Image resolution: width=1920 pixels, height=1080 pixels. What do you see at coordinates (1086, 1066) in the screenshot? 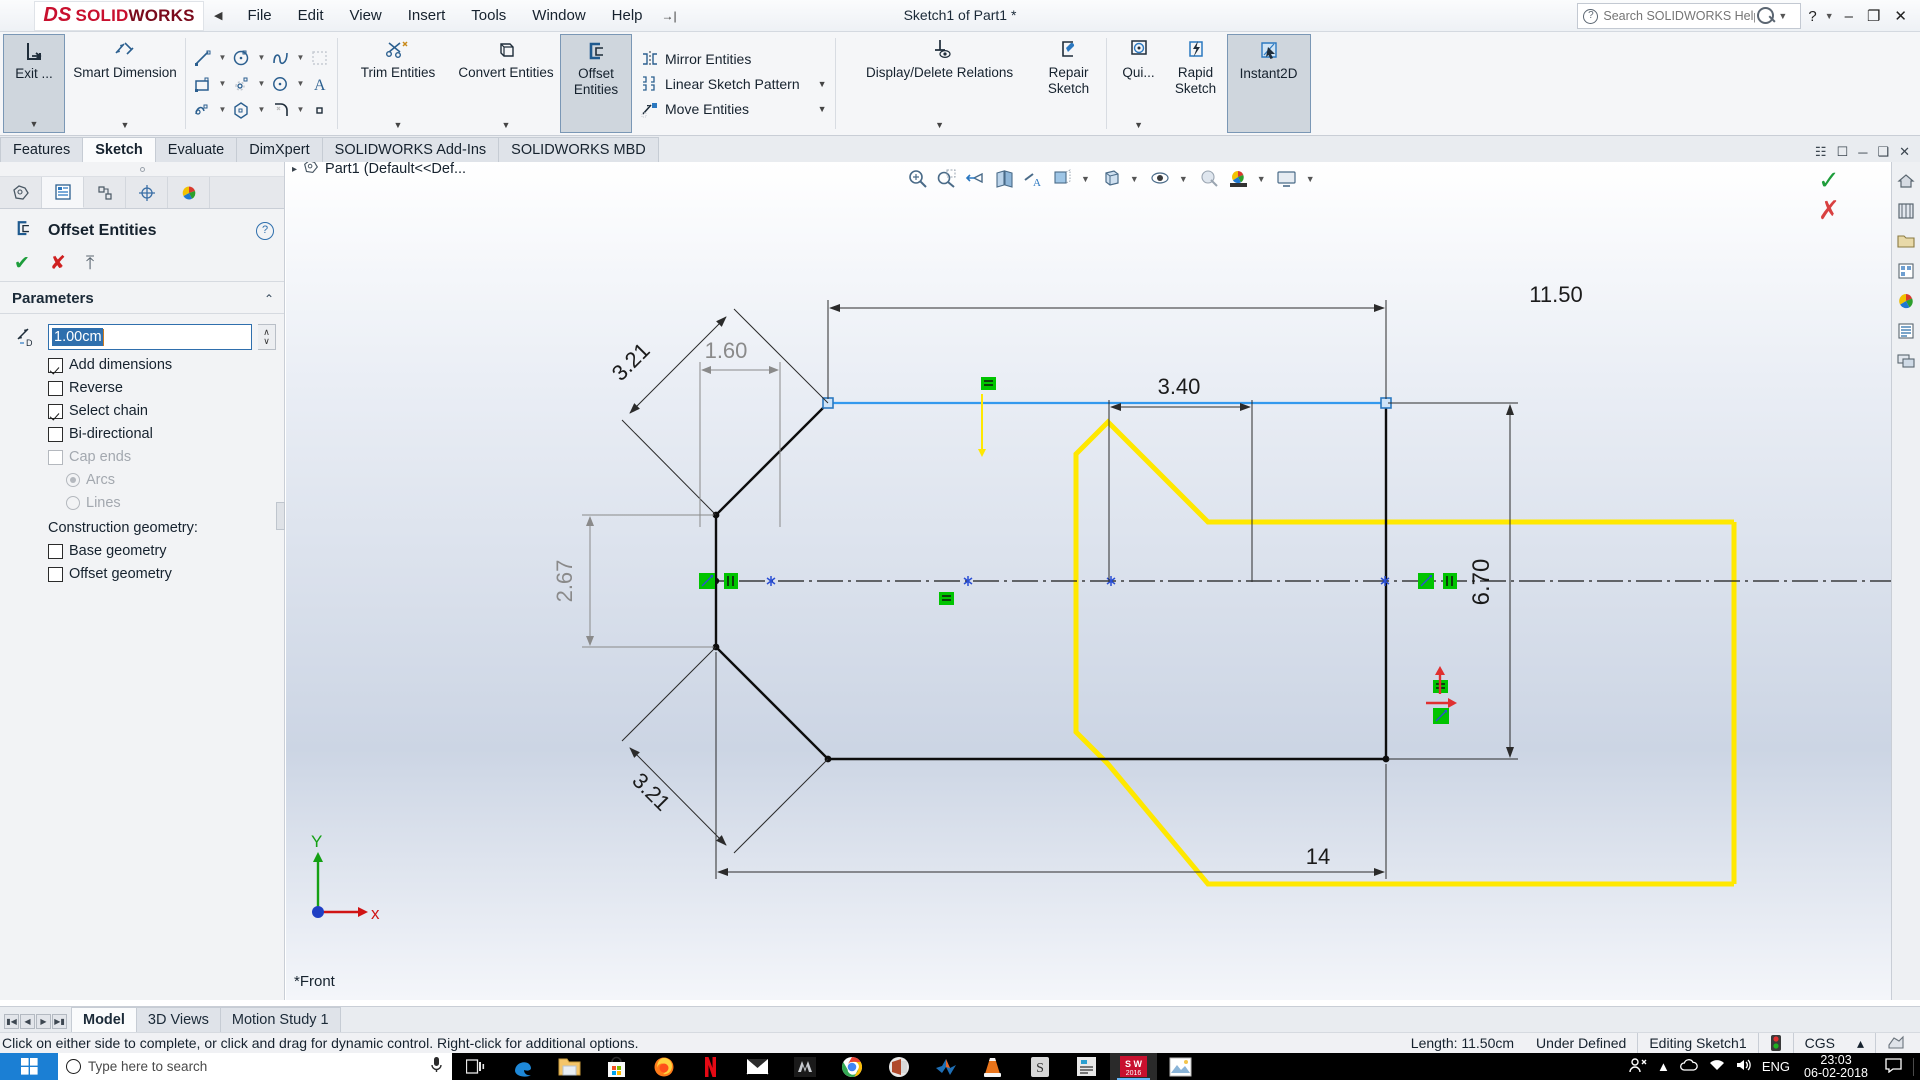
I see `circuit-icon` at bounding box center [1086, 1066].